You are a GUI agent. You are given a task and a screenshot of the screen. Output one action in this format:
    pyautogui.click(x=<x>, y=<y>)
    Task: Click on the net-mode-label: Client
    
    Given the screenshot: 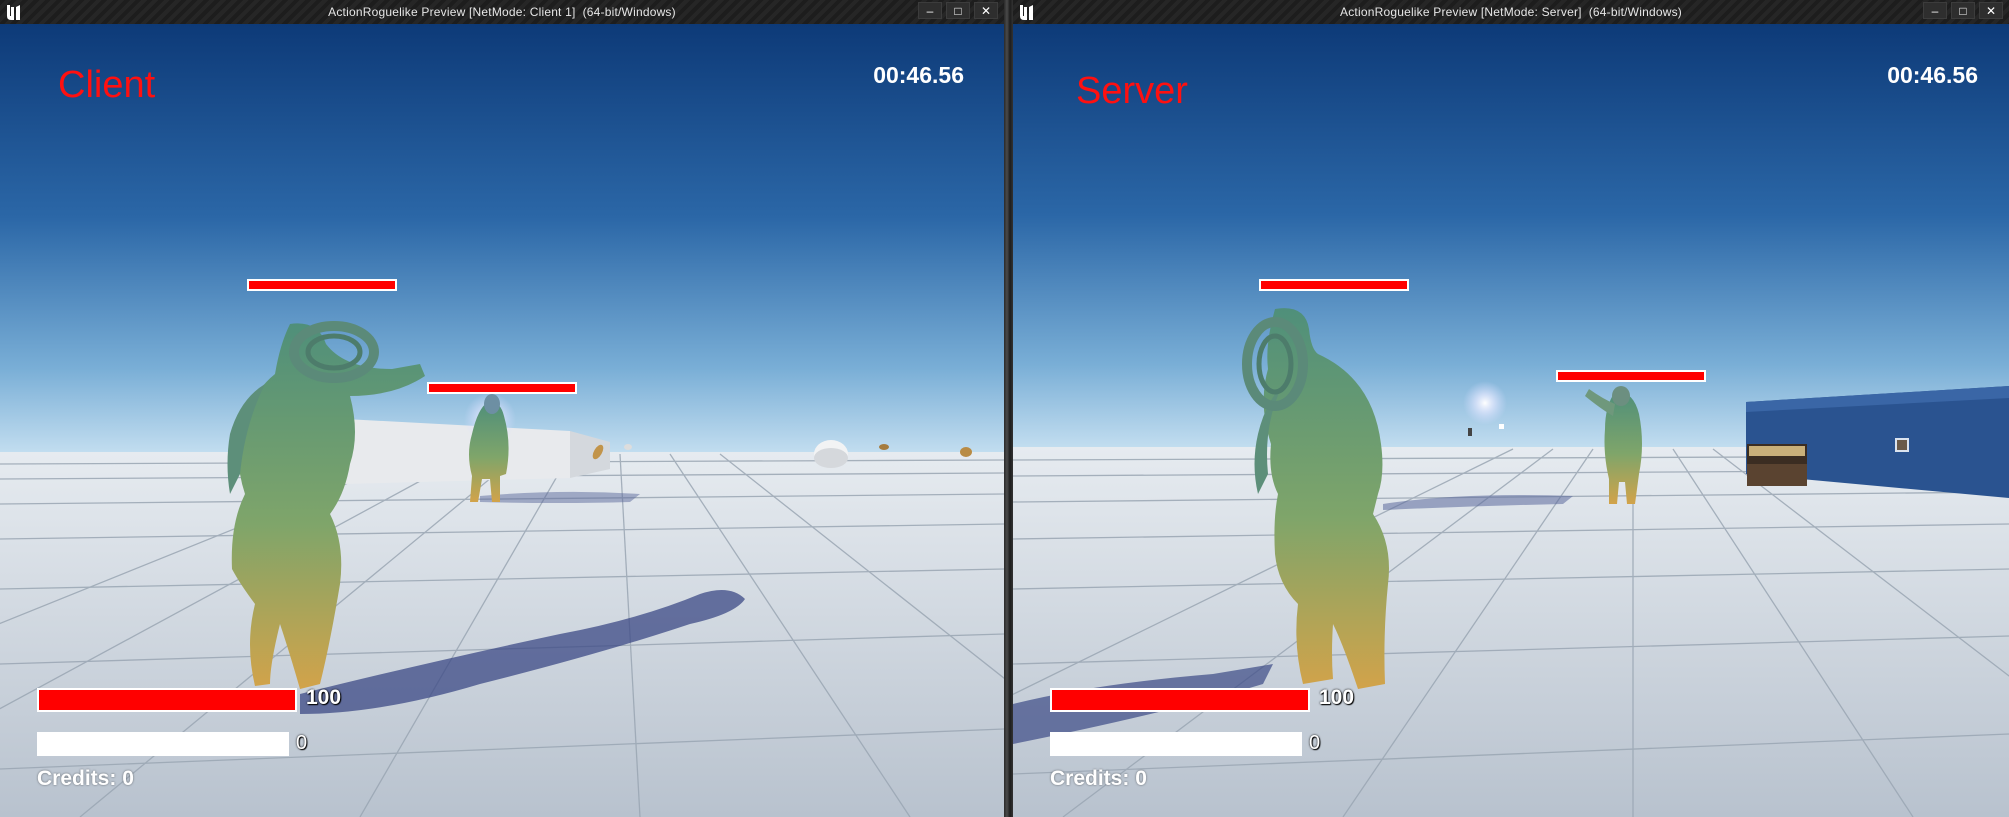 What is the action you would take?
    pyautogui.click(x=107, y=85)
    